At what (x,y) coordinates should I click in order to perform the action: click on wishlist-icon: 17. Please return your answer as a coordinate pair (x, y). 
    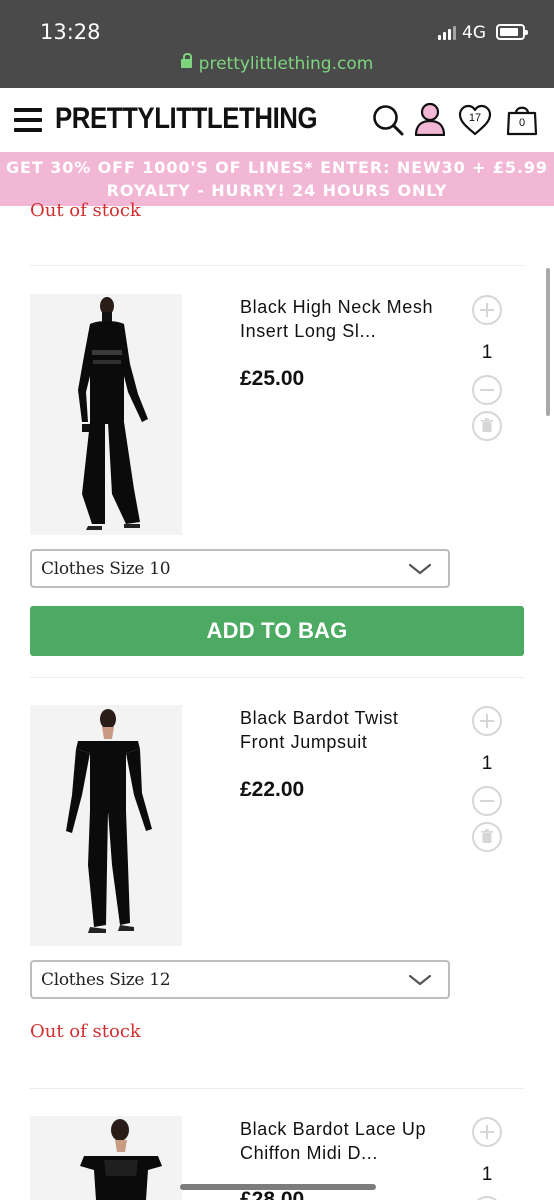
    Looking at the image, I should click on (475, 120).